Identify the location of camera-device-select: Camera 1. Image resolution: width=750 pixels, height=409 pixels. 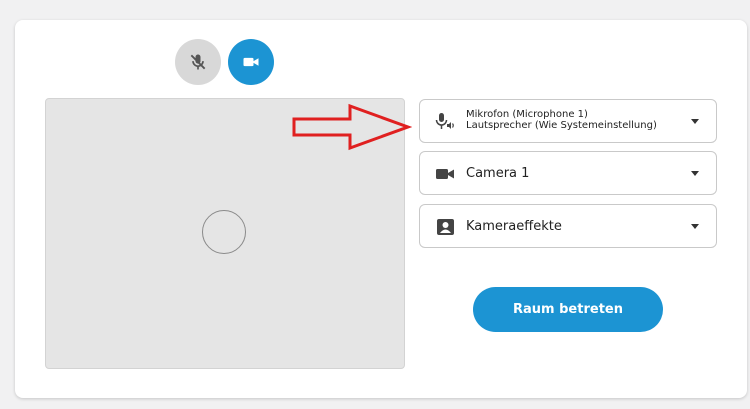
(568, 173).